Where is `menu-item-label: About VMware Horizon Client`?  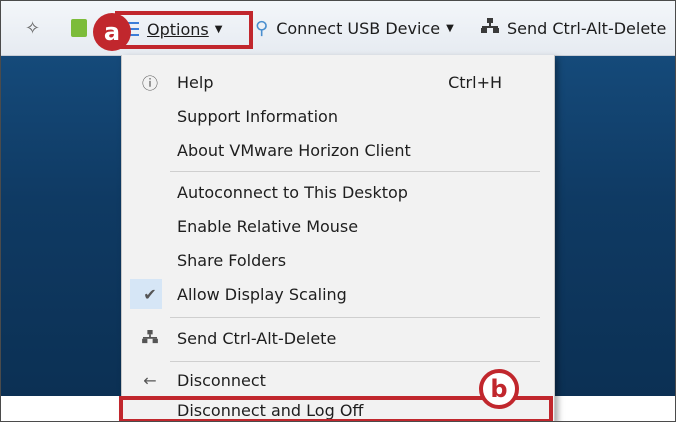 menu-item-label: About VMware Horizon Client is located at coordinates (294, 150).